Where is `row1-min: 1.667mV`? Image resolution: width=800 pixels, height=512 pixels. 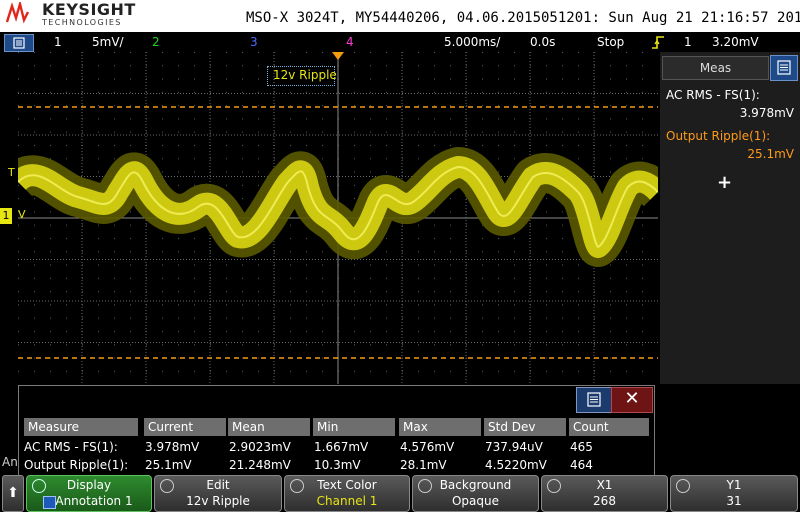
row1-min: 1.667mV is located at coordinates (341, 447).